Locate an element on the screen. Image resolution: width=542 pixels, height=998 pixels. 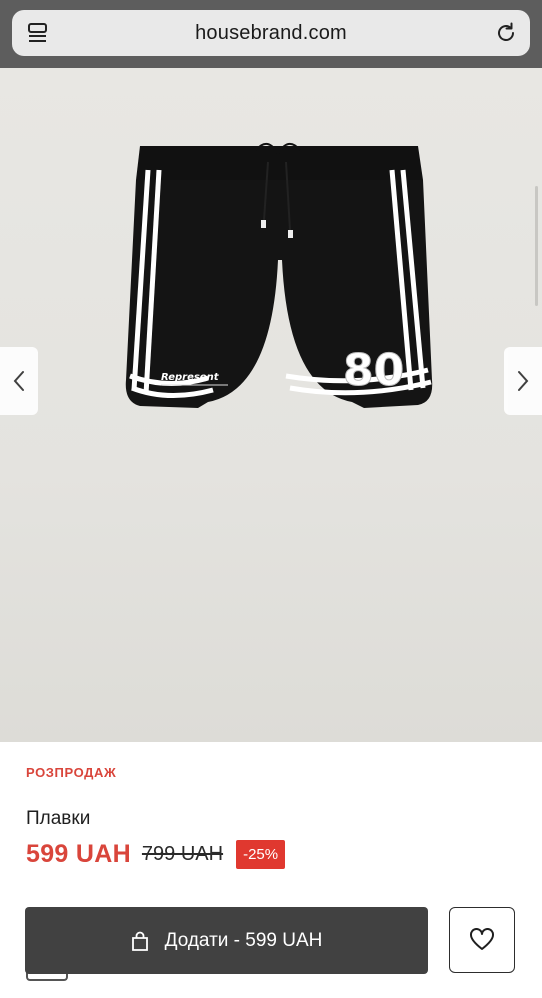
gallery-scrollbar is located at coordinates (536, 246).